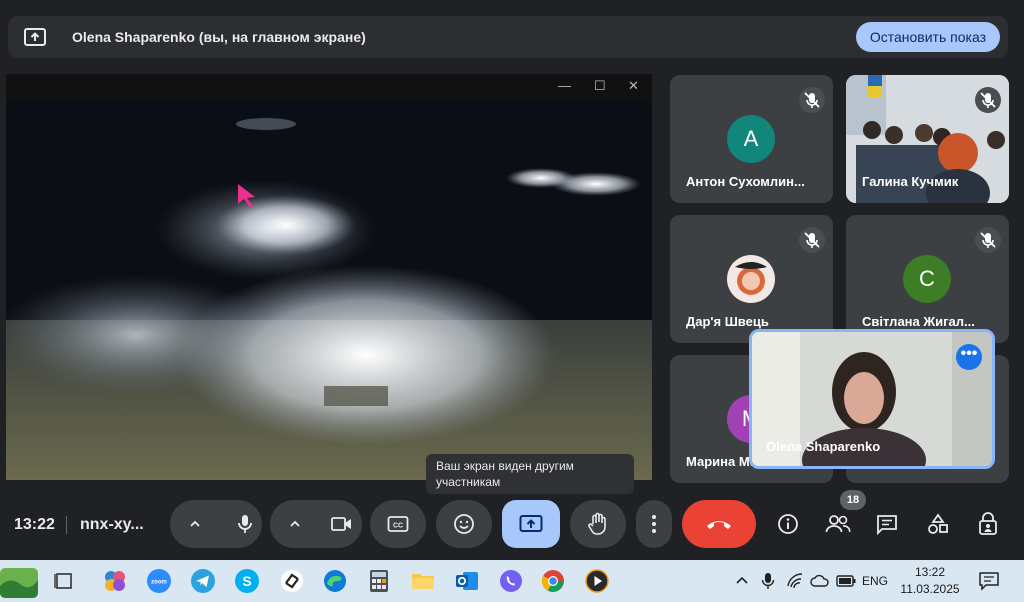 This screenshot has height=602, width=1024. I want to click on people-button, so click(838, 524).